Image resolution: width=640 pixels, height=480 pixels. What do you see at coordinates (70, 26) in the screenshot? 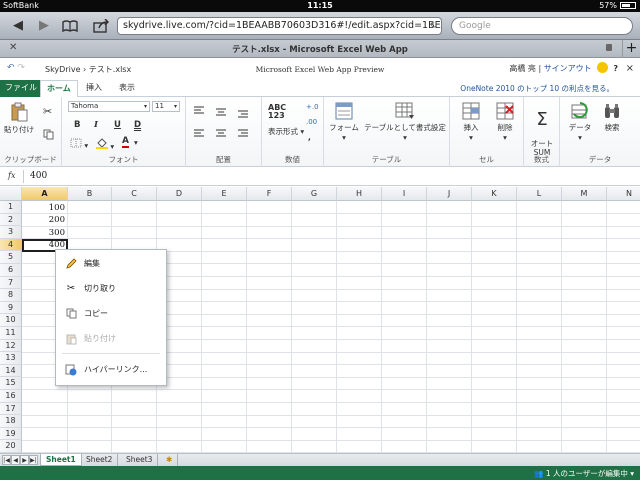
I see `bookmarks-icon` at bounding box center [70, 26].